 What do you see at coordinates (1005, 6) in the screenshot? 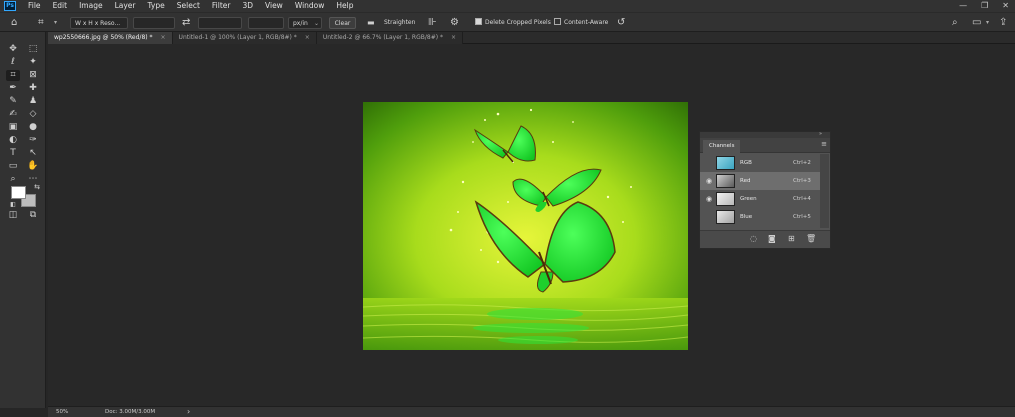
I see `close-button: ✕` at bounding box center [1005, 6].